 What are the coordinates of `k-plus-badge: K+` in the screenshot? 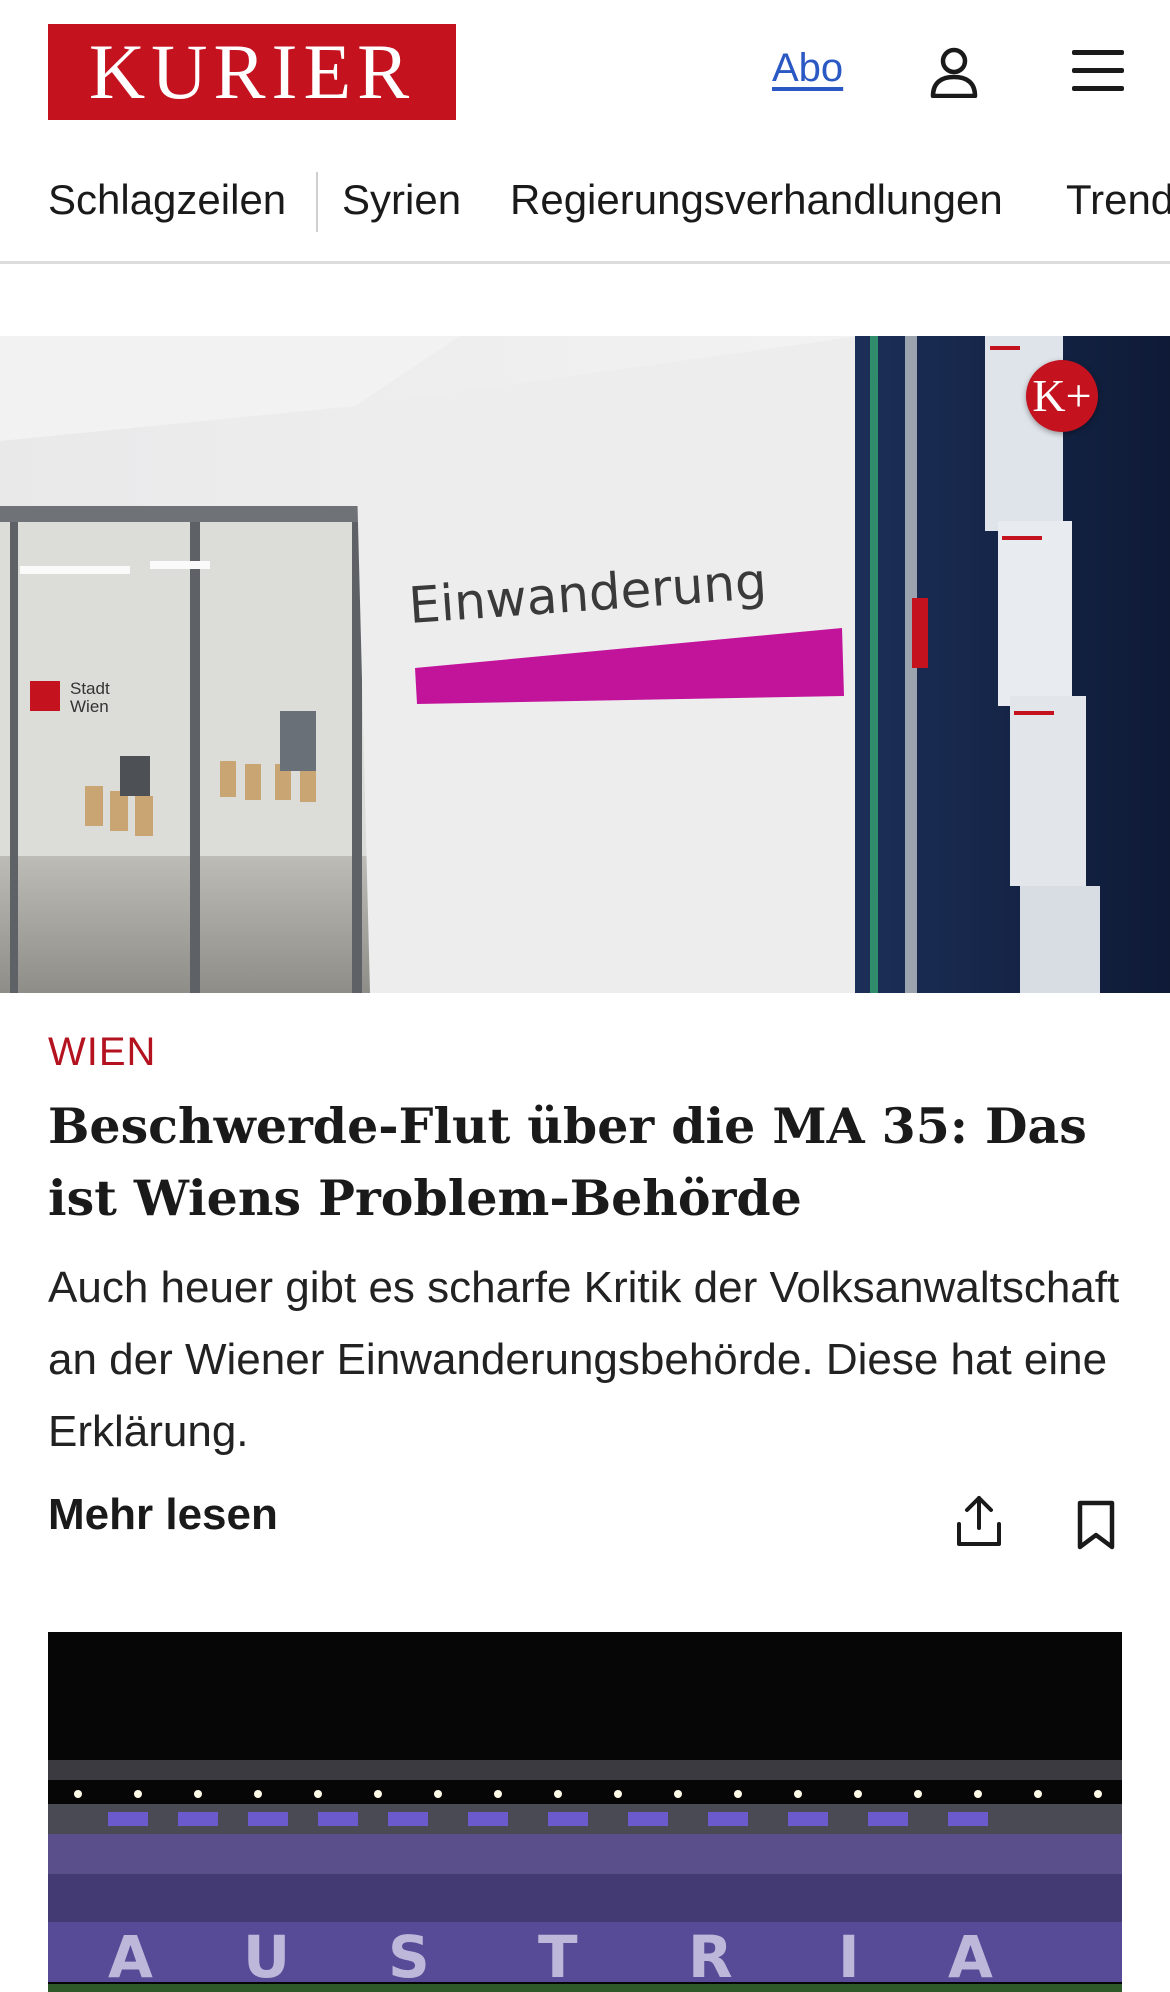 It's located at (1062, 396).